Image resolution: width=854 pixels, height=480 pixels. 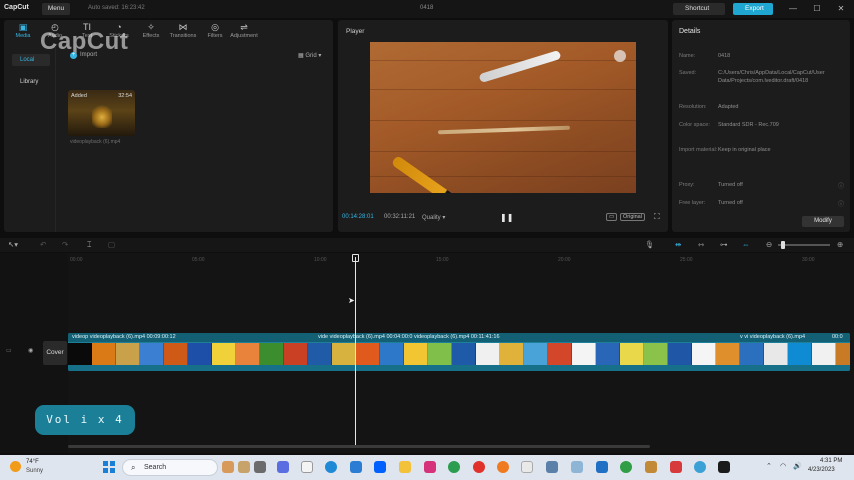 I want to click on file-explorer-icon, so click(x=405, y=467).